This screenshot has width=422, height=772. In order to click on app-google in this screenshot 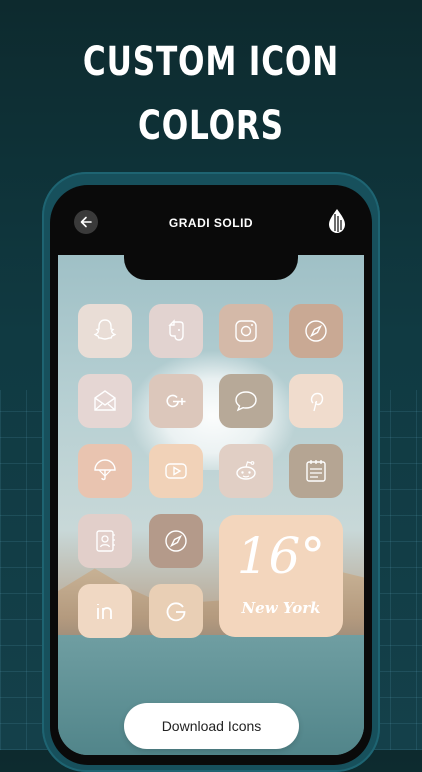, I will do `click(176, 611)`.